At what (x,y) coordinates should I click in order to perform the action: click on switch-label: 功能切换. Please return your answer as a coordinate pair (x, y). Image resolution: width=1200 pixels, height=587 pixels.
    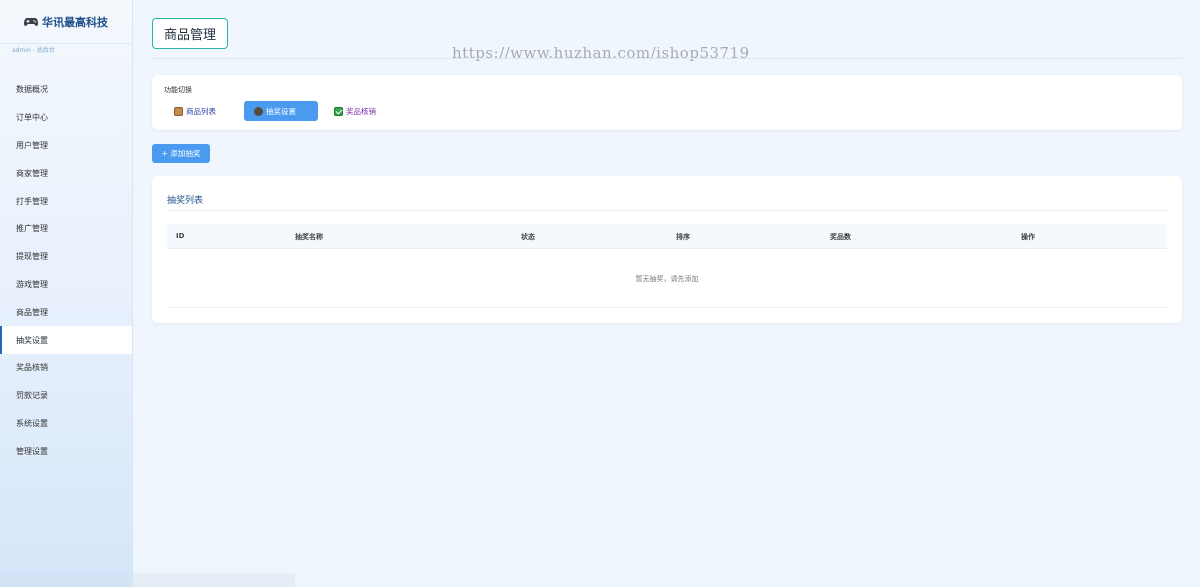
    Looking at the image, I should click on (178, 90).